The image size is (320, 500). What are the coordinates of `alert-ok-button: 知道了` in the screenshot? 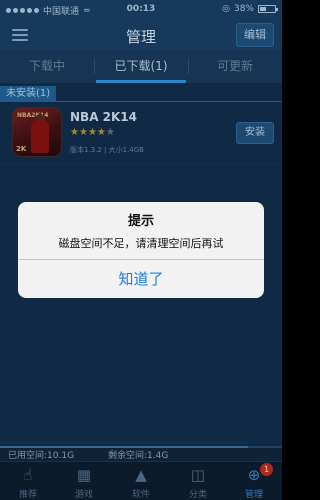 It's located at (141, 279).